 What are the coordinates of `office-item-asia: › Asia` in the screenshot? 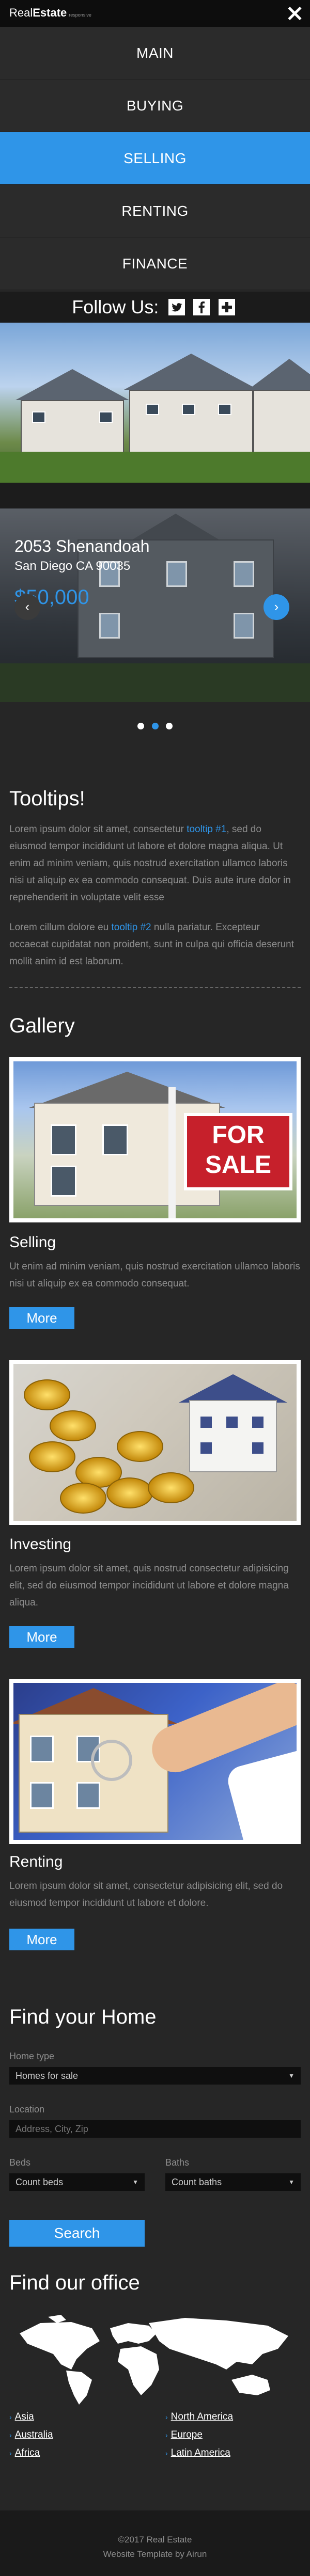 It's located at (31, 2417).